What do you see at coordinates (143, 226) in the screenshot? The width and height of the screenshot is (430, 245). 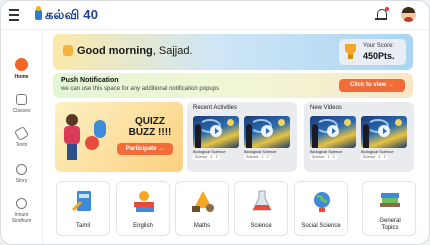 I see `subject-label: English` at bounding box center [143, 226].